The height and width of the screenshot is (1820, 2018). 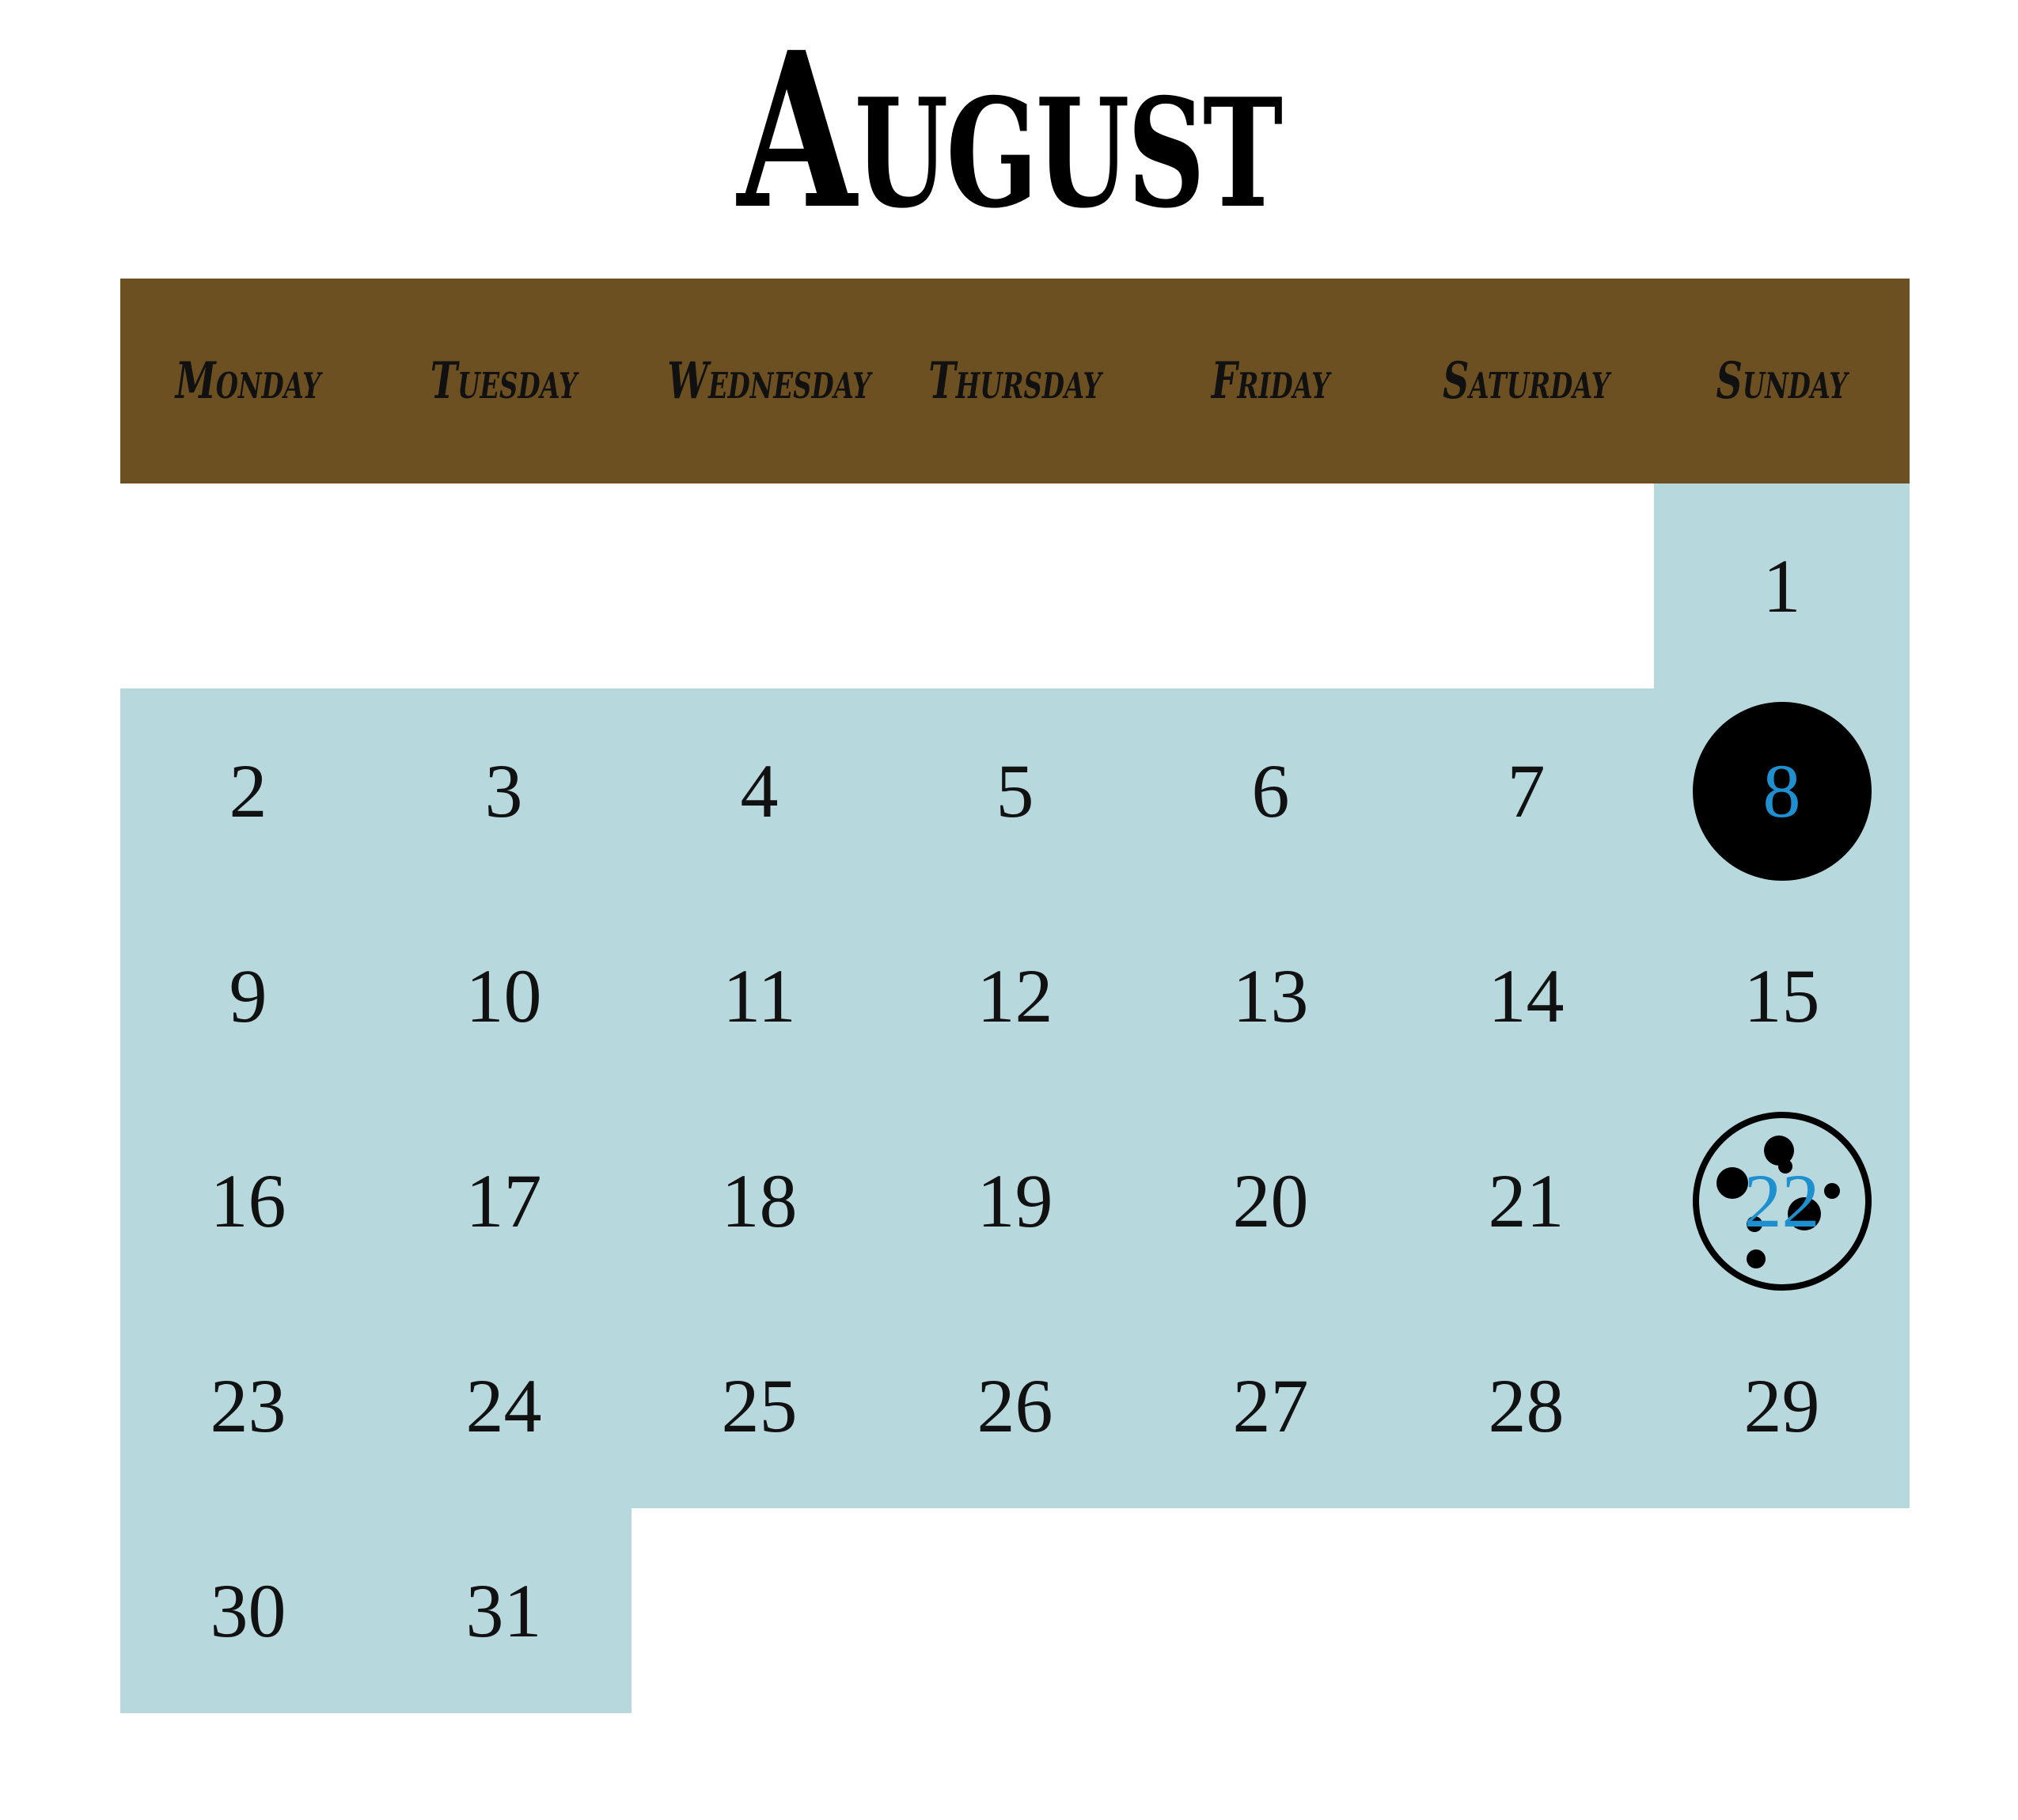 I want to click on day-cell-1: 1, so click(x=1782, y=585).